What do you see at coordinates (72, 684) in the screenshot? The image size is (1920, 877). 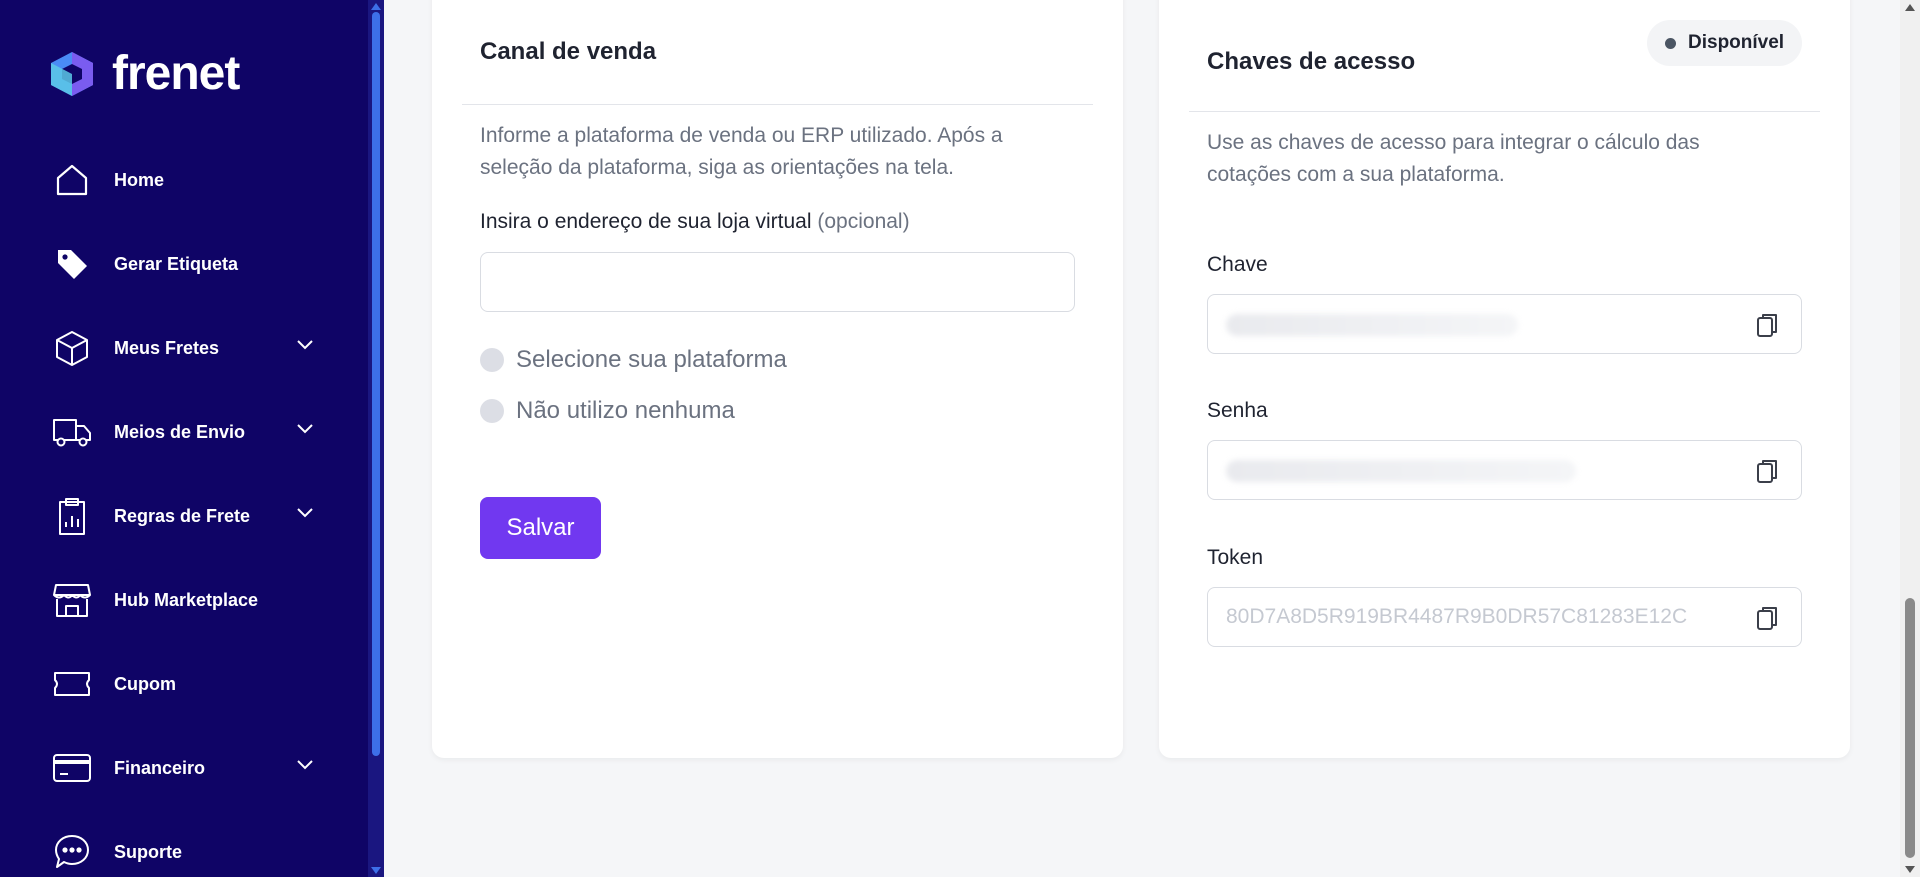 I see `ticket-icon` at bounding box center [72, 684].